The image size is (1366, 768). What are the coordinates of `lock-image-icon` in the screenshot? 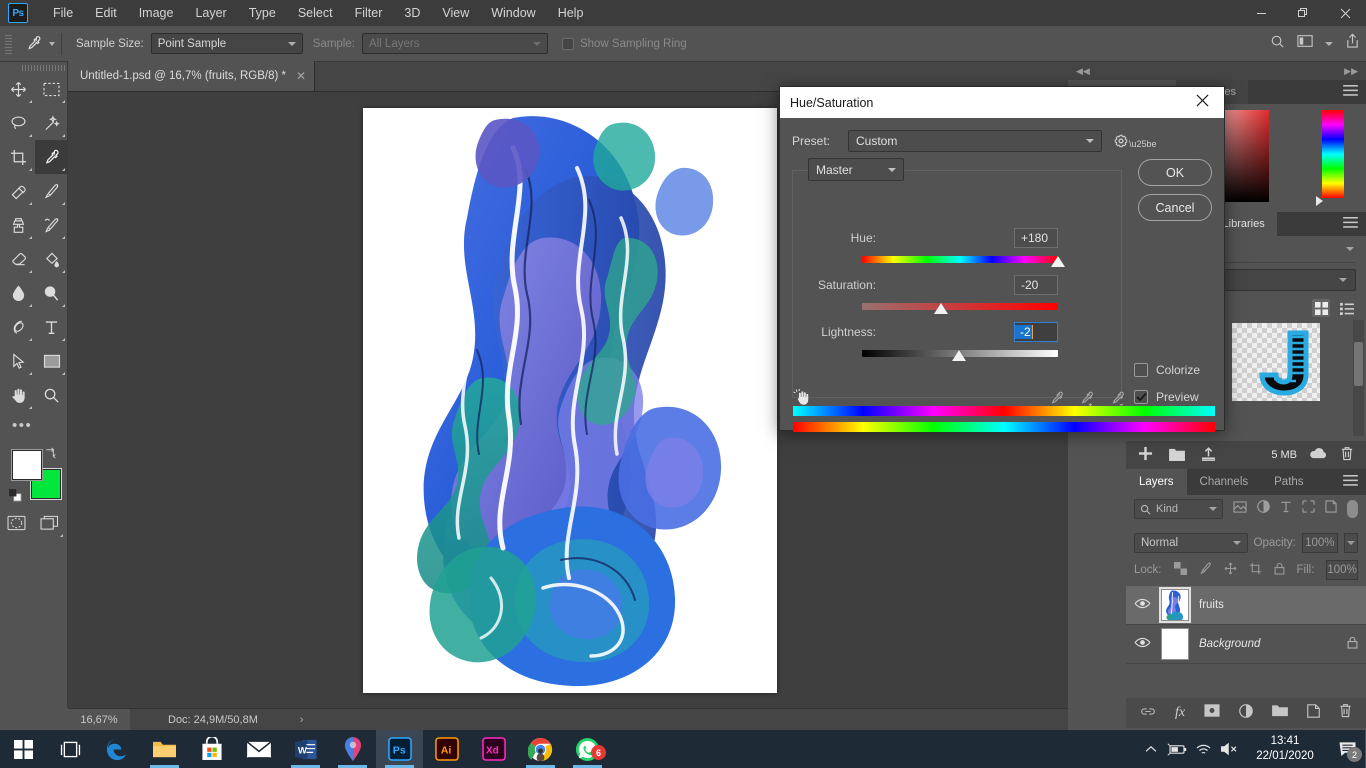 It's located at (1205, 570).